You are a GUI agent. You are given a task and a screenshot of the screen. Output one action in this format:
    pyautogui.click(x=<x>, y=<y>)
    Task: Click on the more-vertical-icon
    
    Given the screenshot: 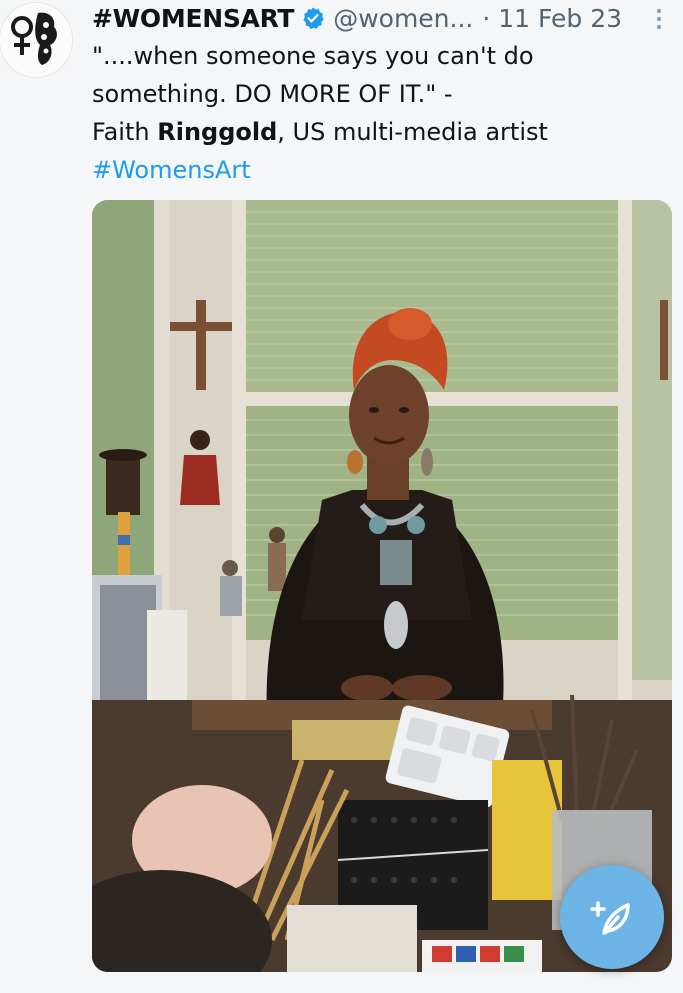 What is the action you would take?
    pyautogui.click(x=659, y=19)
    